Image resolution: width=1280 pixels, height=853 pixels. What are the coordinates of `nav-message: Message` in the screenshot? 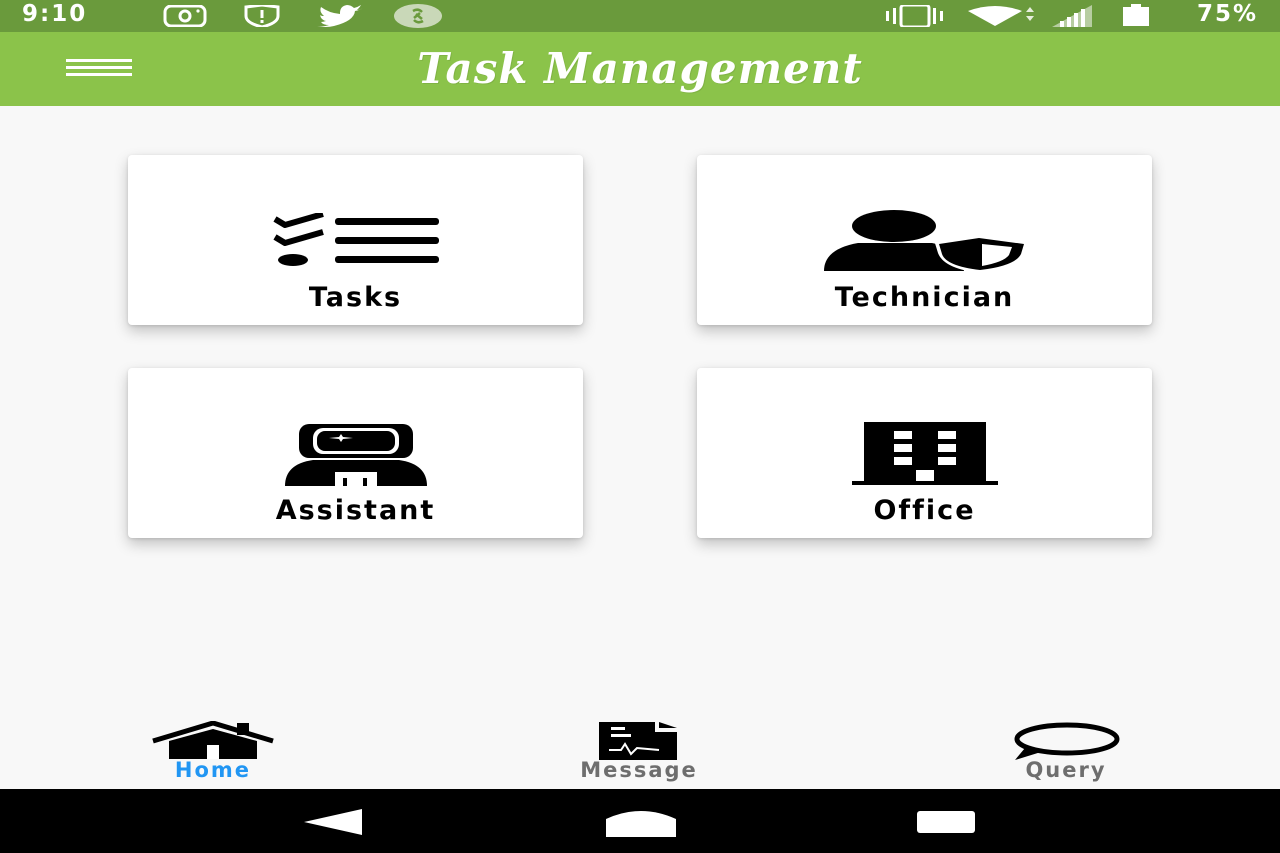 It's located at (639, 748).